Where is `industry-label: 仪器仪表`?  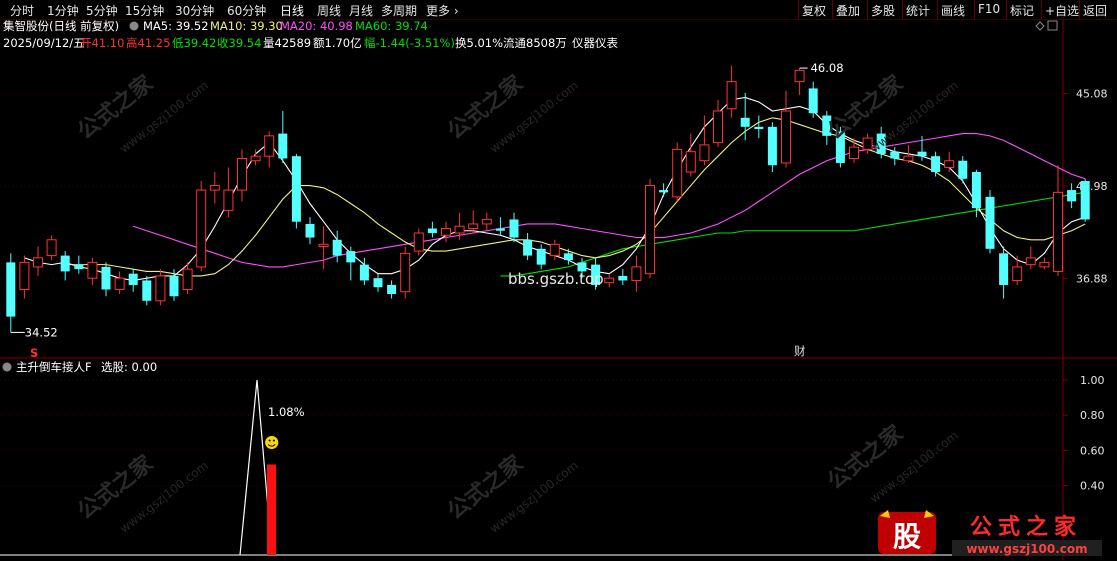 industry-label: 仪器仪表 is located at coordinates (595, 43).